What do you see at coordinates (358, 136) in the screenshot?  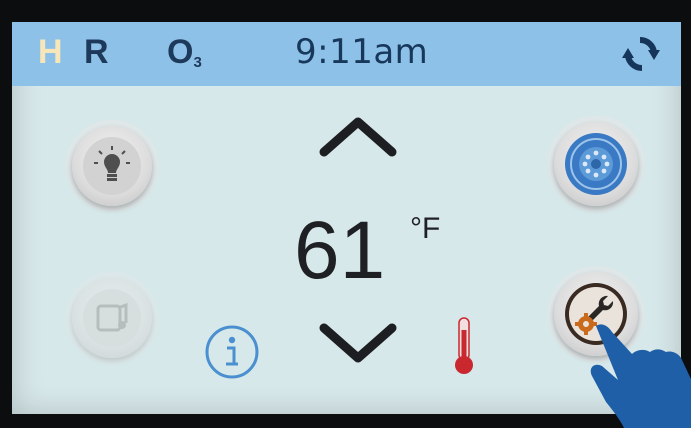 I see `temperature-up-button` at bounding box center [358, 136].